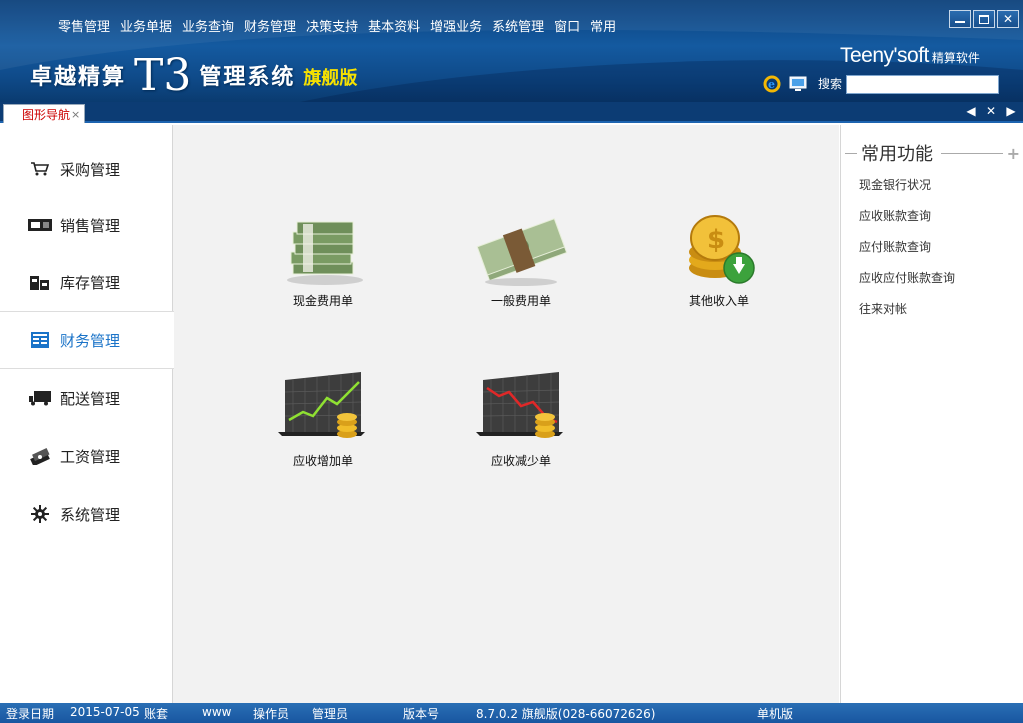 Image resolution: width=1023 pixels, height=723 pixels. What do you see at coordinates (217, 712) in the screenshot?
I see `account-value: www` at bounding box center [217, 712].